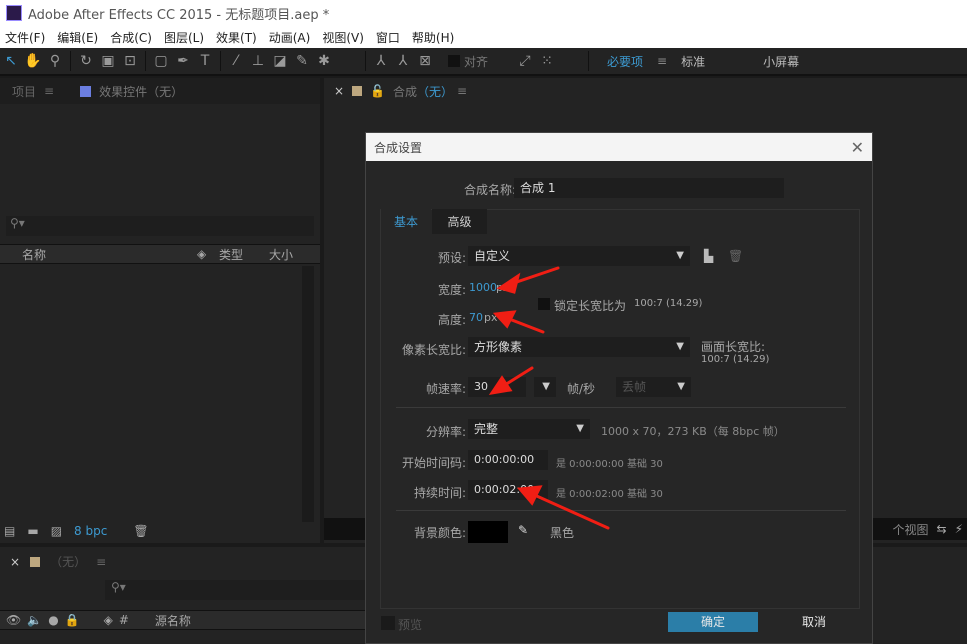 Image resolution: width=967 pixels, height=644 pixels. I want to click on arrow-duration, so click(569, 510).